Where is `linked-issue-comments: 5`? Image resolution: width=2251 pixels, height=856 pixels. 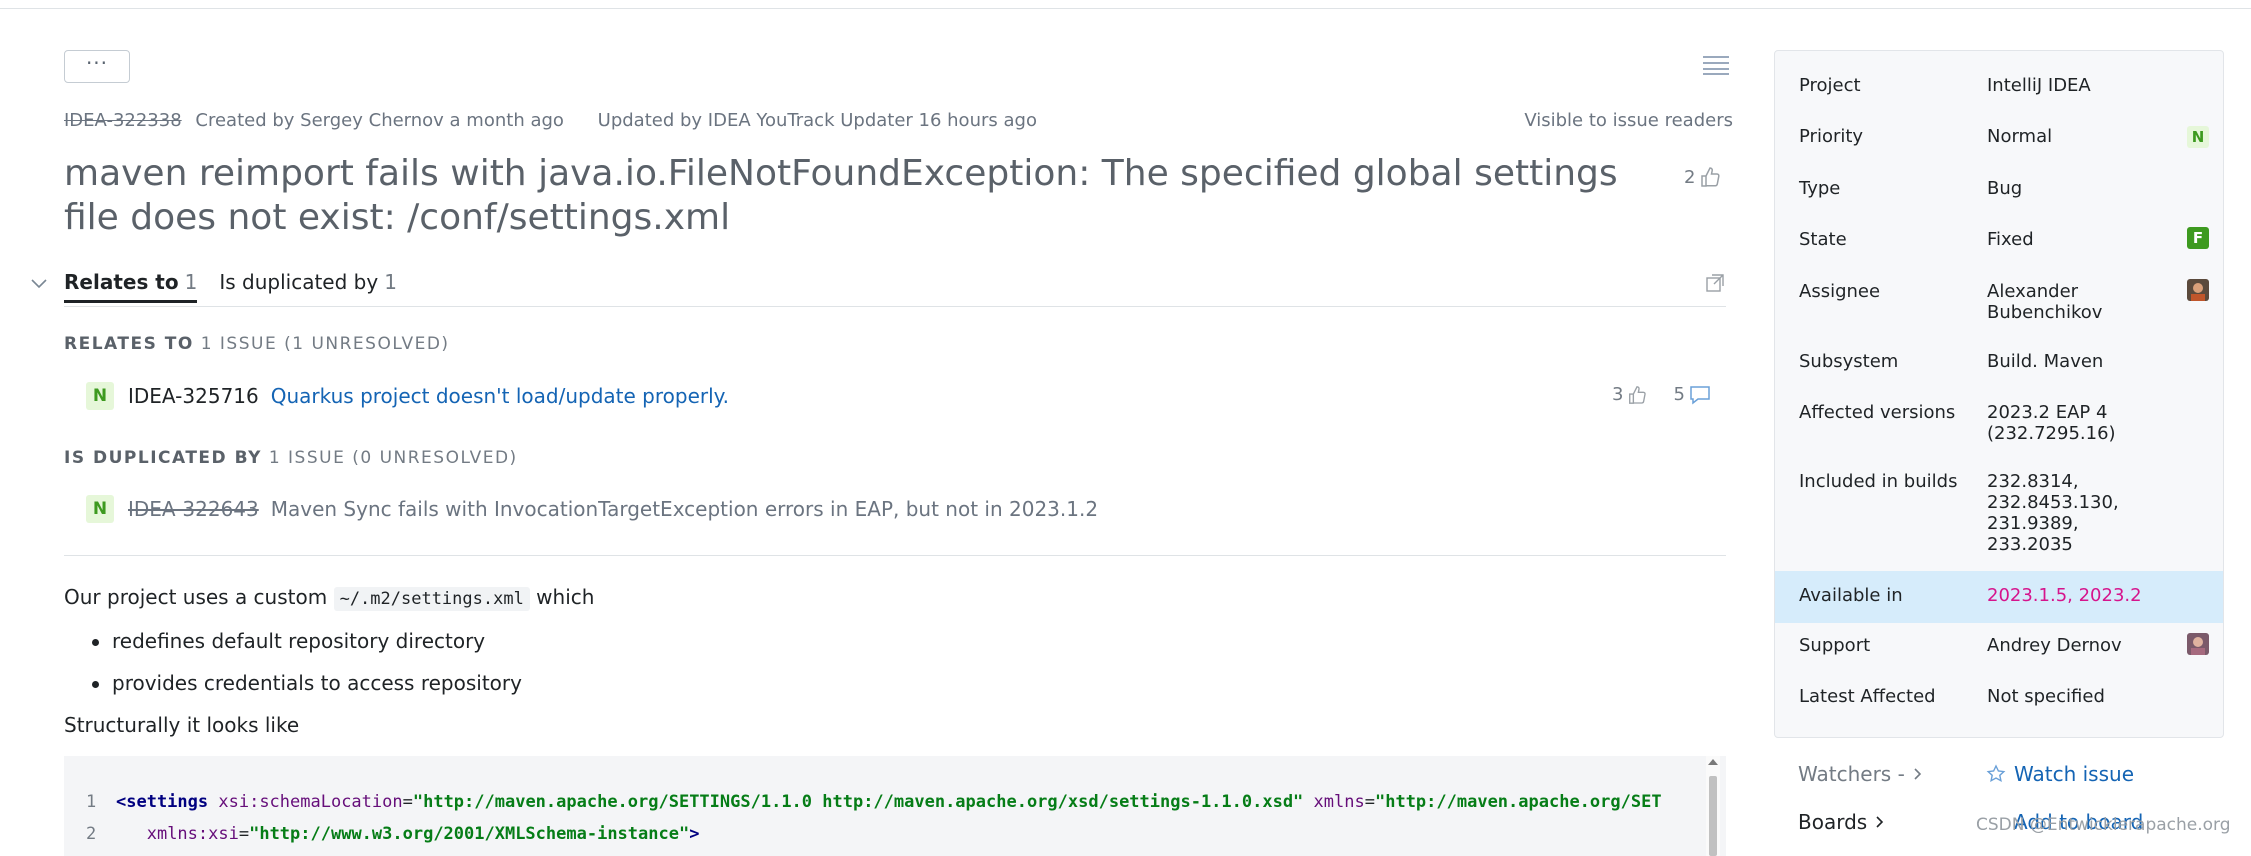 linked-issue-comments: 5 is located at coordinates (1691, 394).